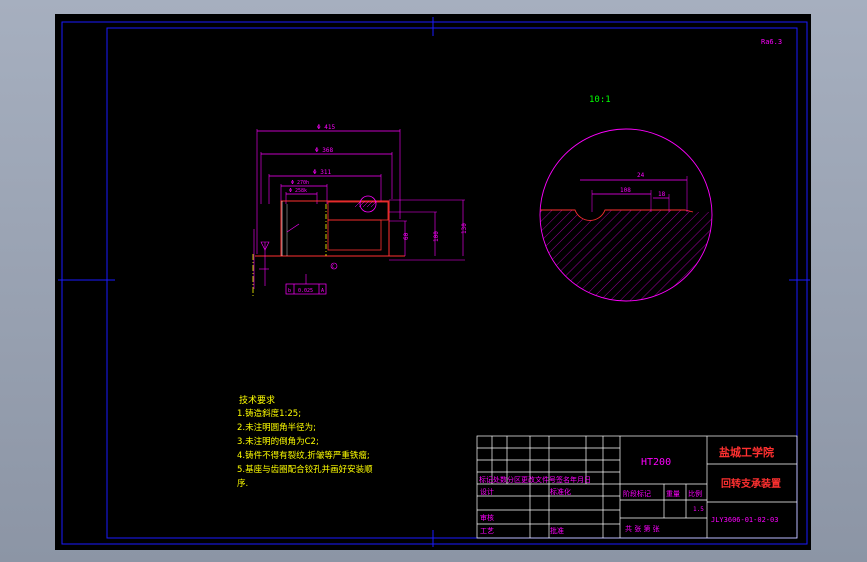 This screenshot has height=562, width=867. I want to click on standard-label: 标准化, so click(560, 491).